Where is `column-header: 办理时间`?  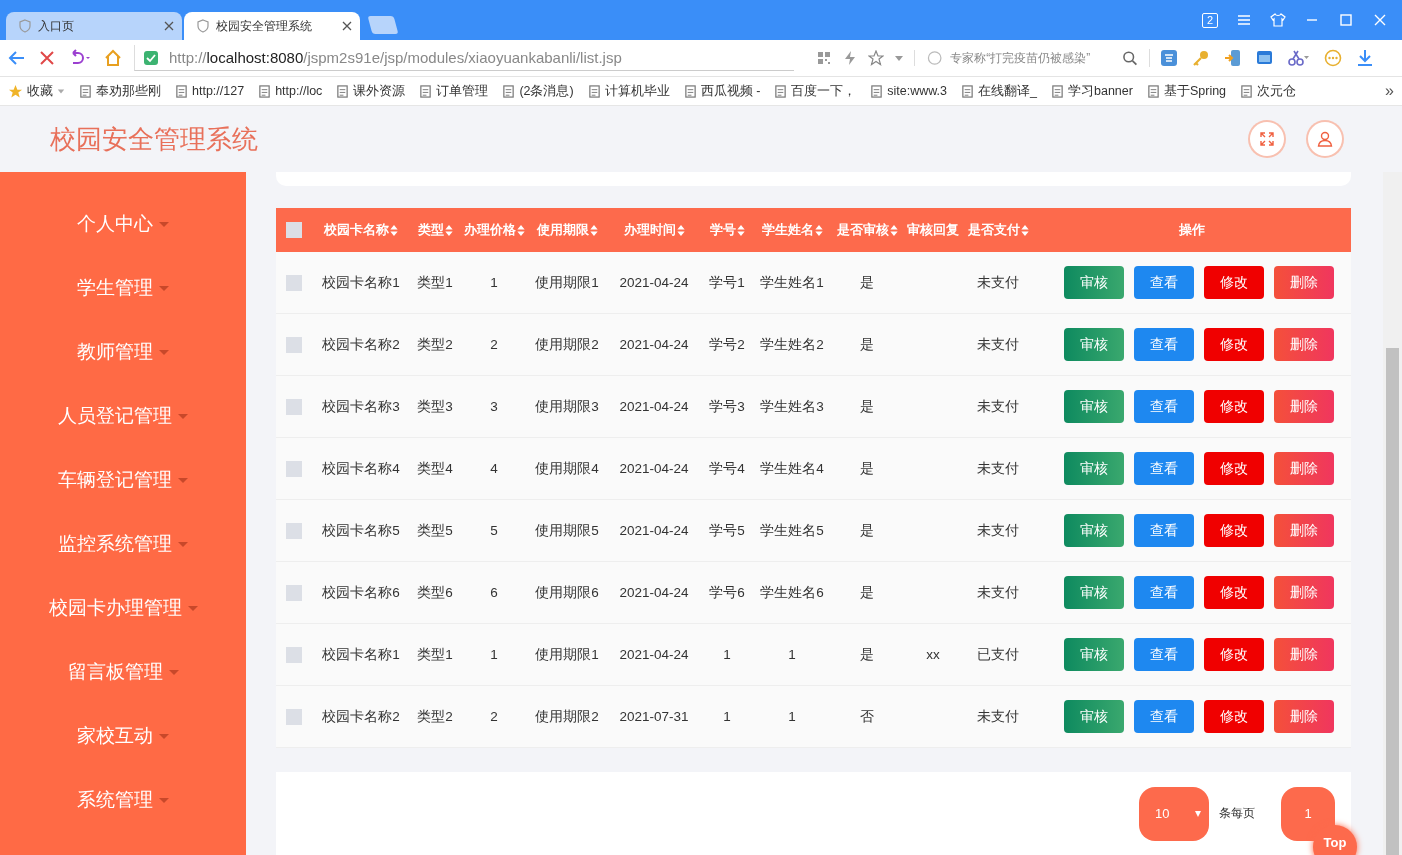
column-header: 办理时间 is located at coordinates (654, 230).